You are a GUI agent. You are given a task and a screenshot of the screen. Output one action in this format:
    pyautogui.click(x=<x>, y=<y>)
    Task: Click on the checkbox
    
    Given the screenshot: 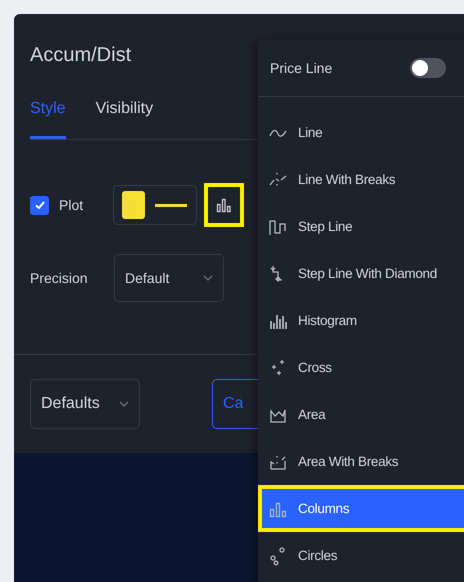 What is the action you would take?
    pyautogui.click(x=39, y=205)
    